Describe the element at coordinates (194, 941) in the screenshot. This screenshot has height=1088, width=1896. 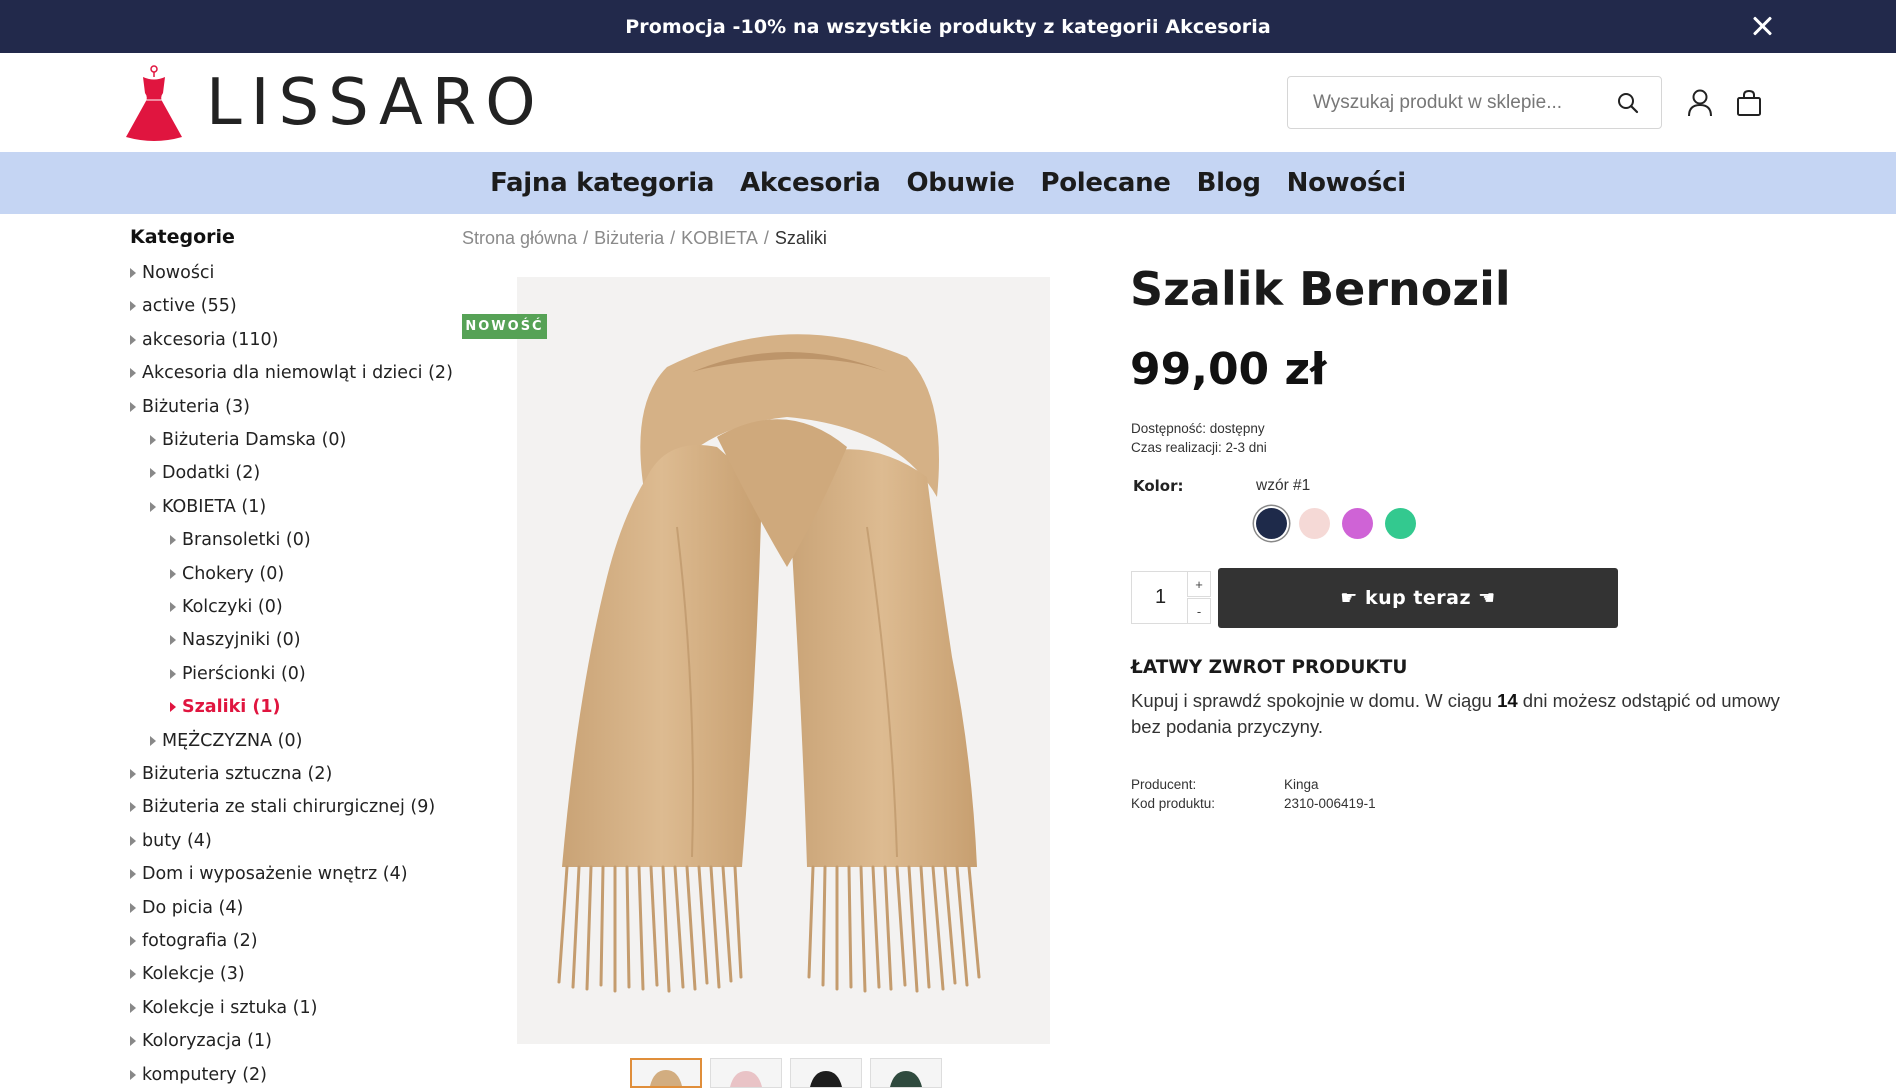
I see `sidebar-category-item: fotografia (2)` at that location.